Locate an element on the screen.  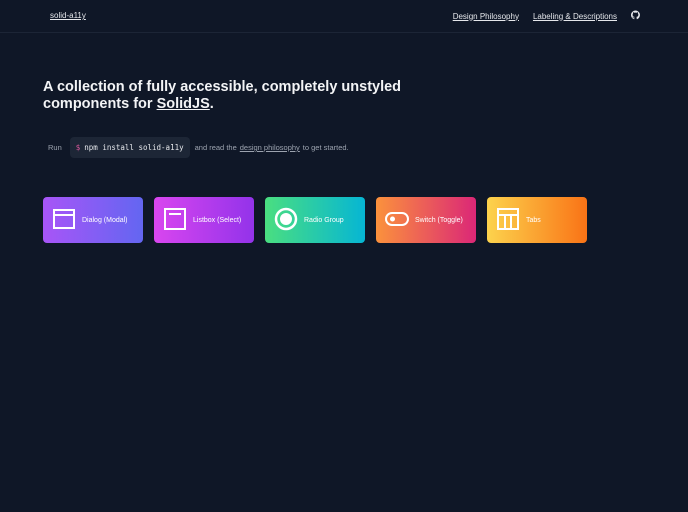
prompt-sign: $ is located at coordinates (78, 147).